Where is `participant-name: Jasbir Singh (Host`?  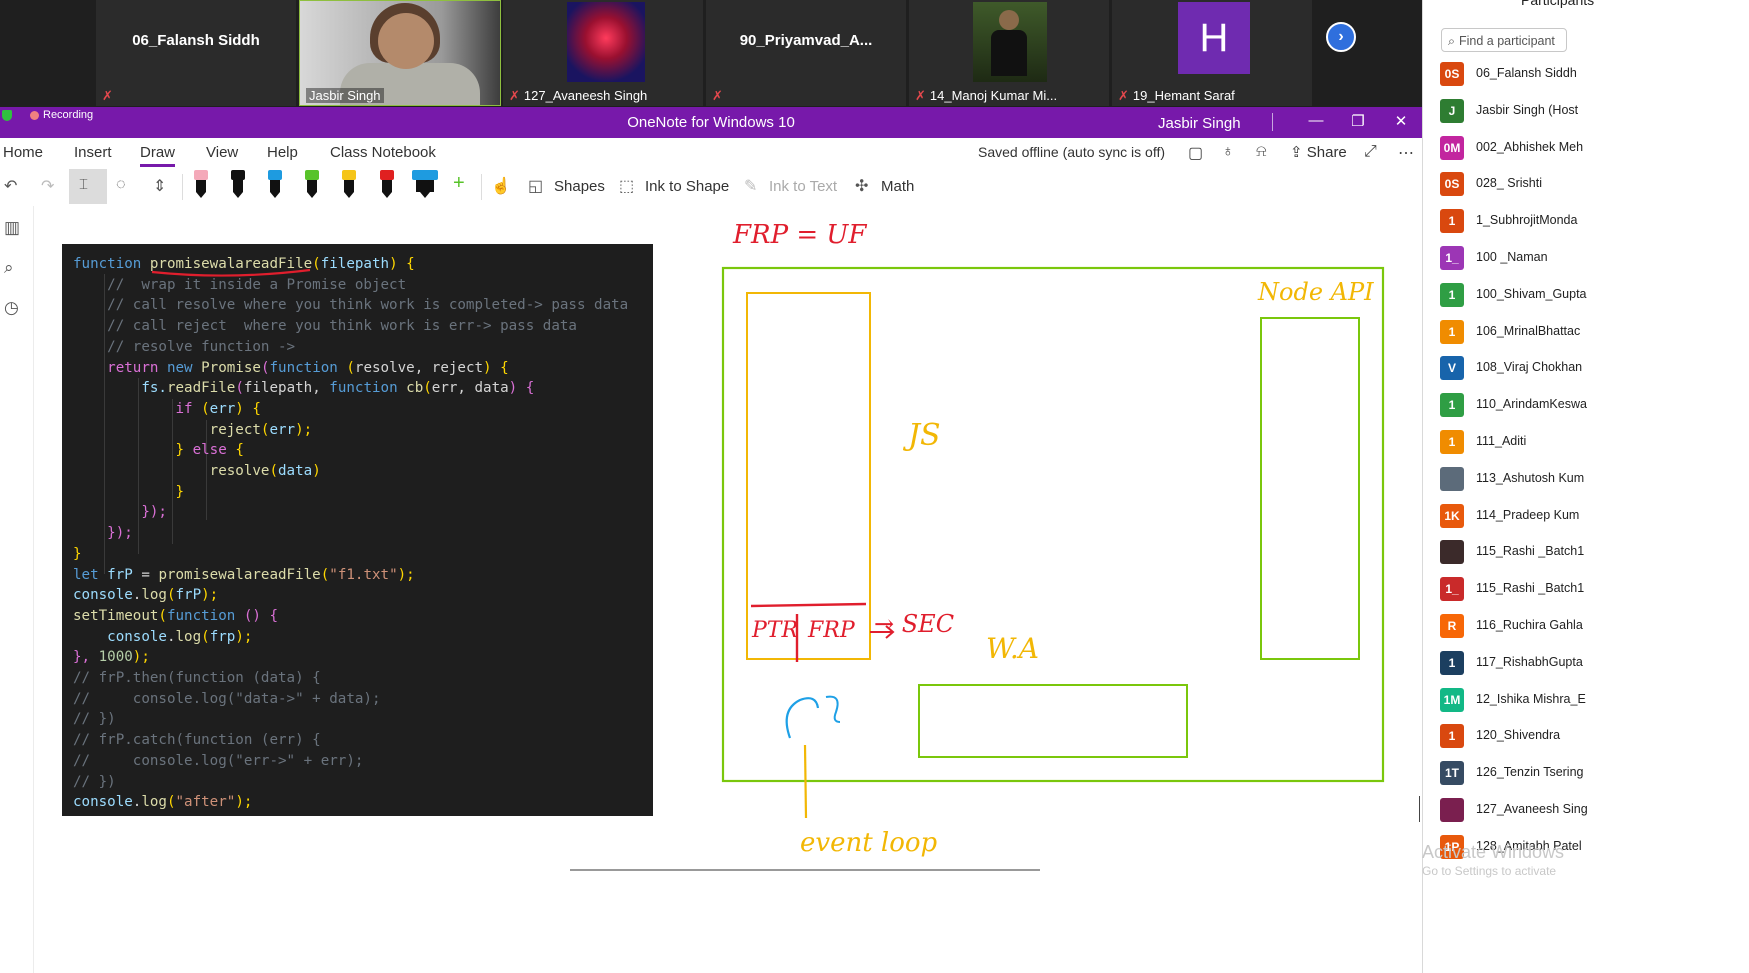 participant-name: Jasbir Singh (Host is located at coordinates (1527, 109).